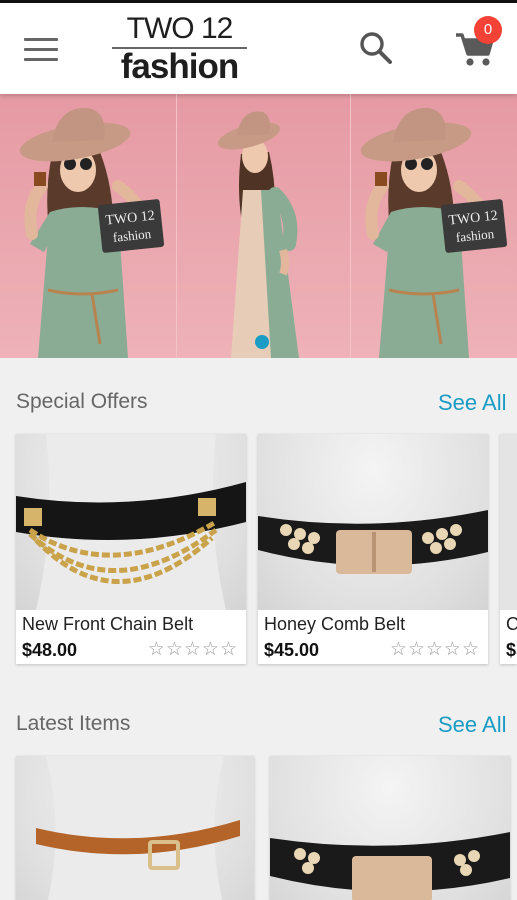 The image size is (517, 900). Describe the element at coordinates (50, 650) in the screenshot. I see `product-price: $48.00` at that location.